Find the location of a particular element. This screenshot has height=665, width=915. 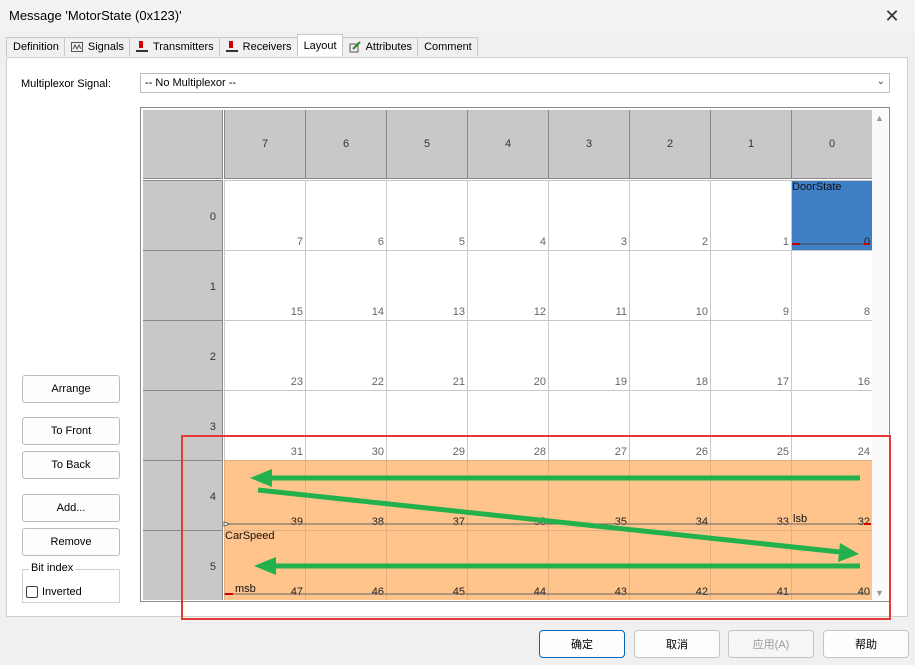

row-header: 0 is located at coordinates (183, 215).